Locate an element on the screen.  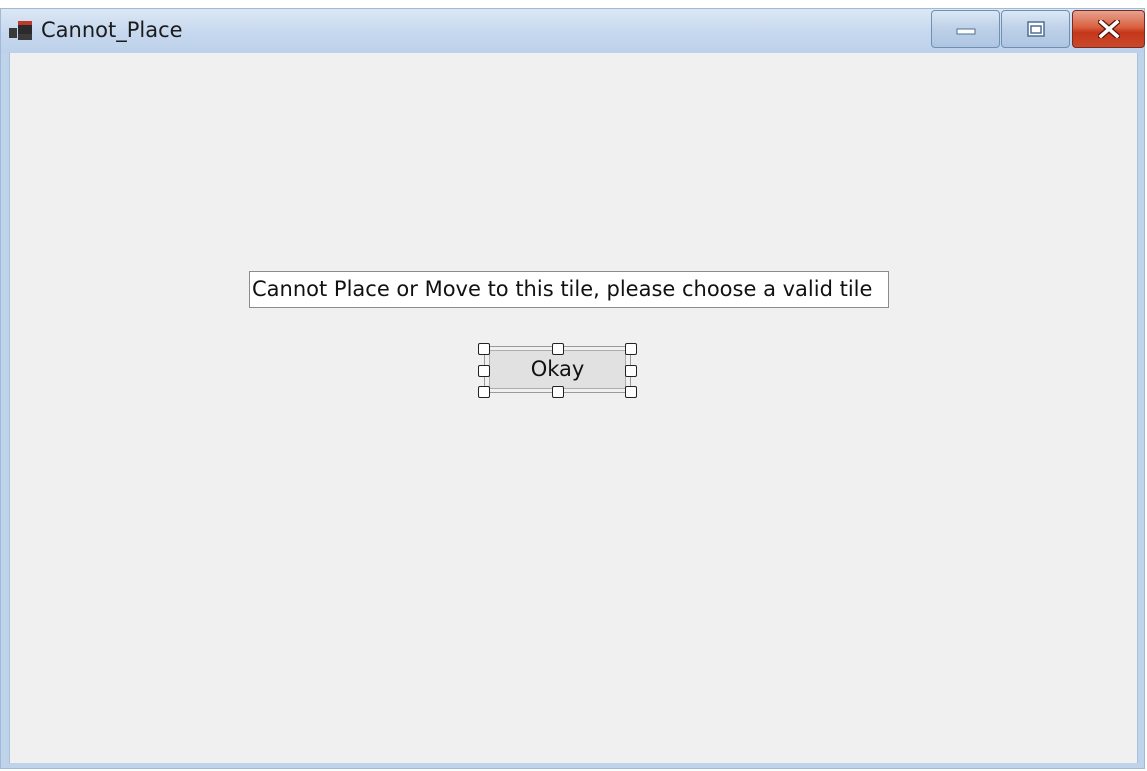
maximize-icon is located at coordinates (1035, 29).